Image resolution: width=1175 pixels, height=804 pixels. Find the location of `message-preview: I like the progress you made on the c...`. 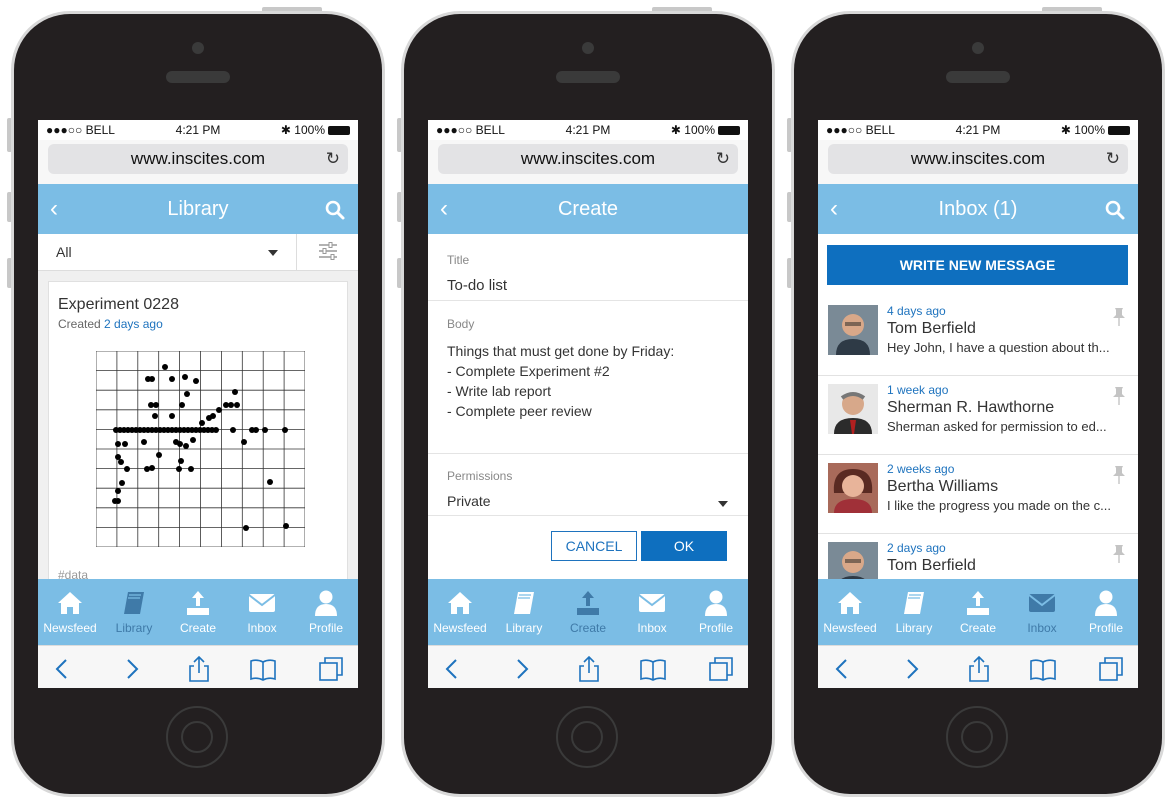

message-preview: I like the progress you made on the c... is located at coordinates (999, 505).